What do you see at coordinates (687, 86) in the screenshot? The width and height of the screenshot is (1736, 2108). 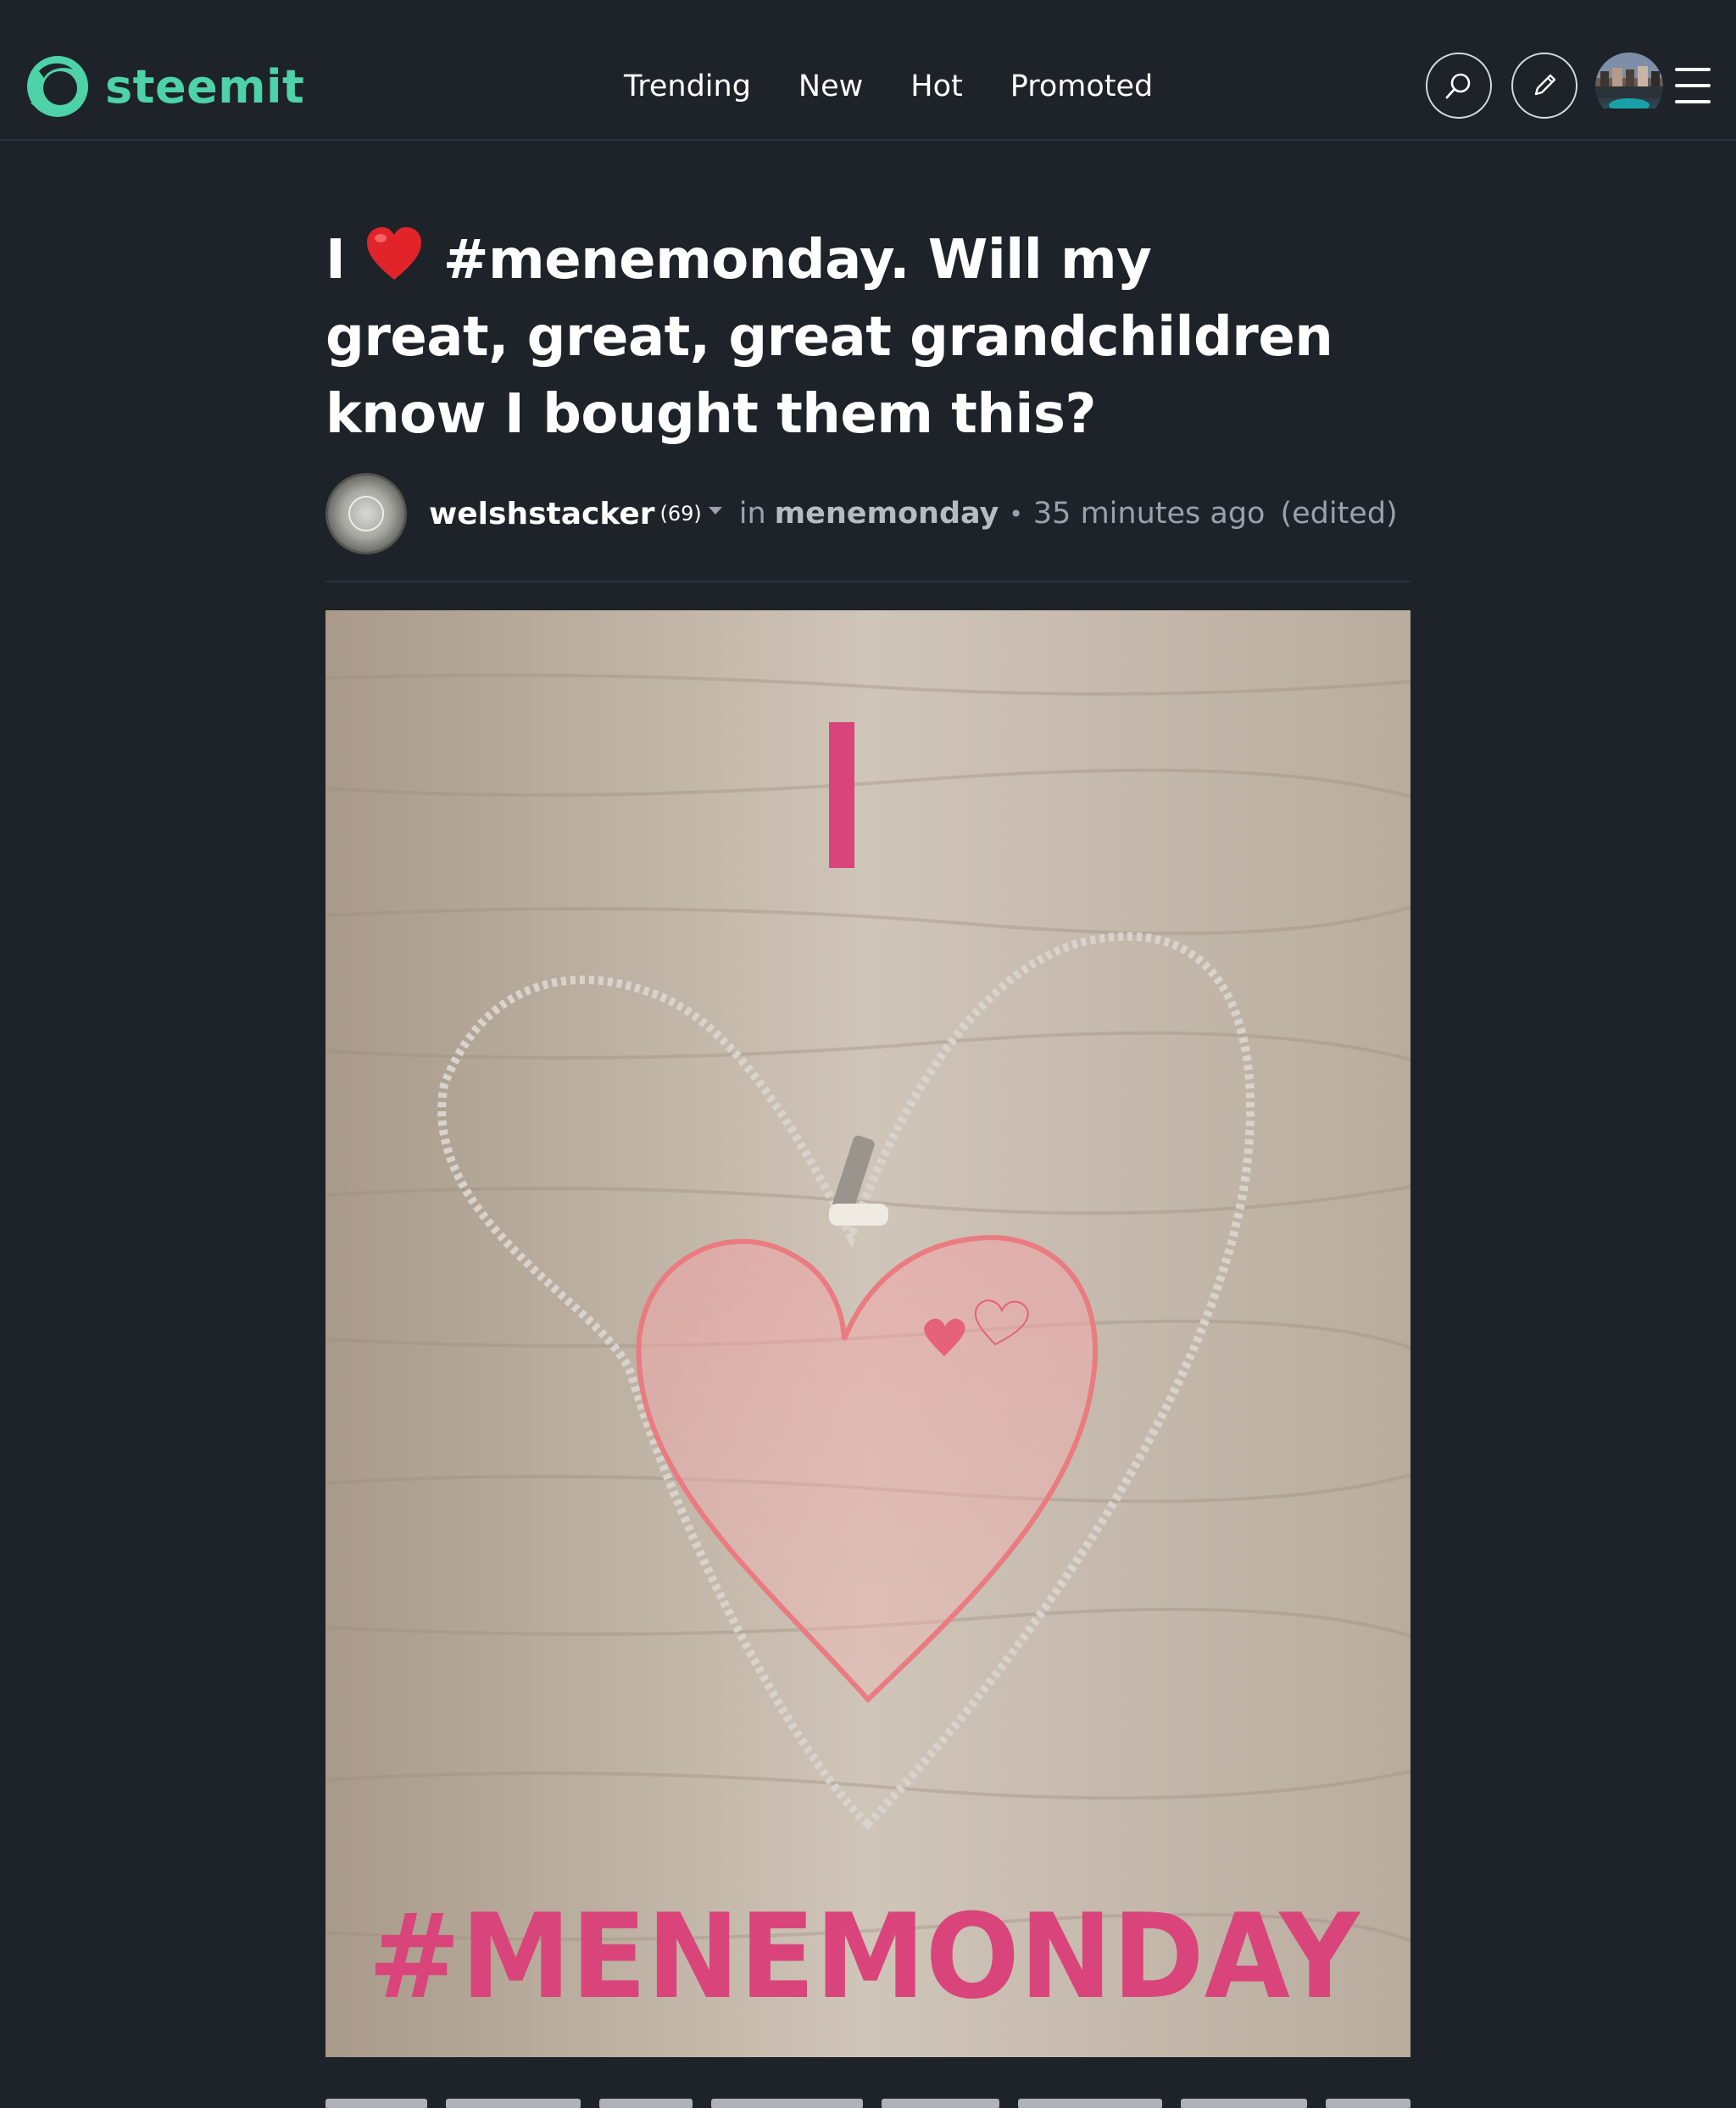 I see `nav-trending: Trending` at bounding box center [687, 86].